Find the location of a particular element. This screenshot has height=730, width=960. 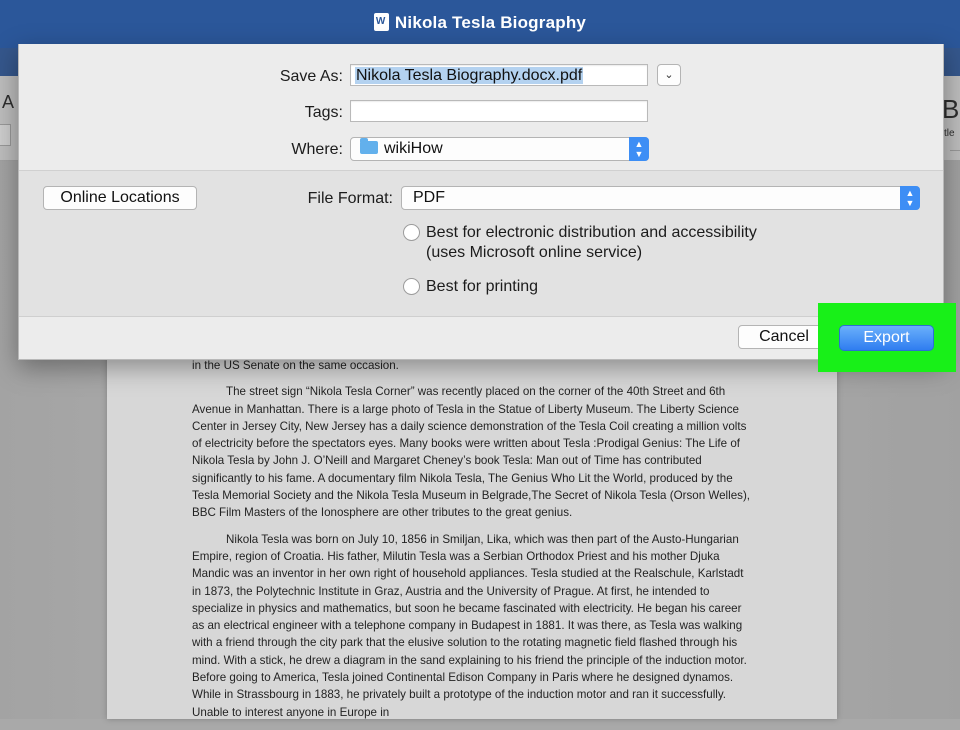

radio-electronic is located at coordinates (411, 232).